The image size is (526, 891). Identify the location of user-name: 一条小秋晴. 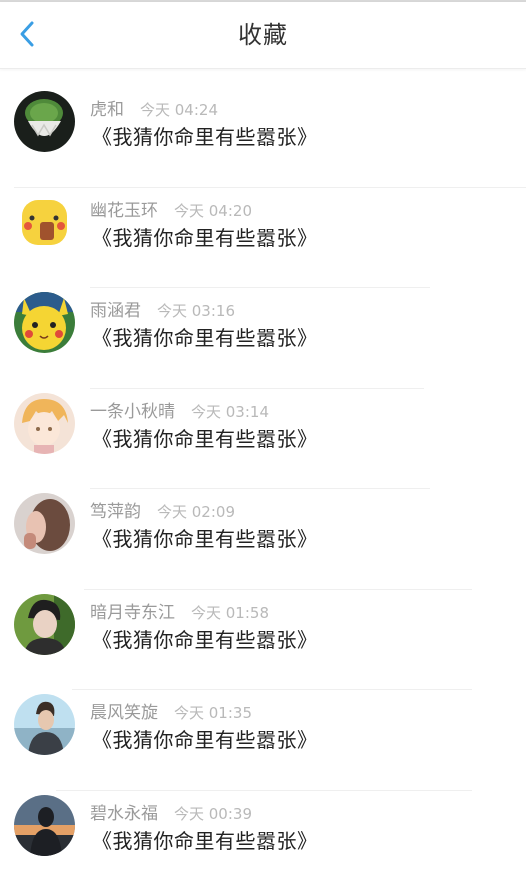
(132, 409).